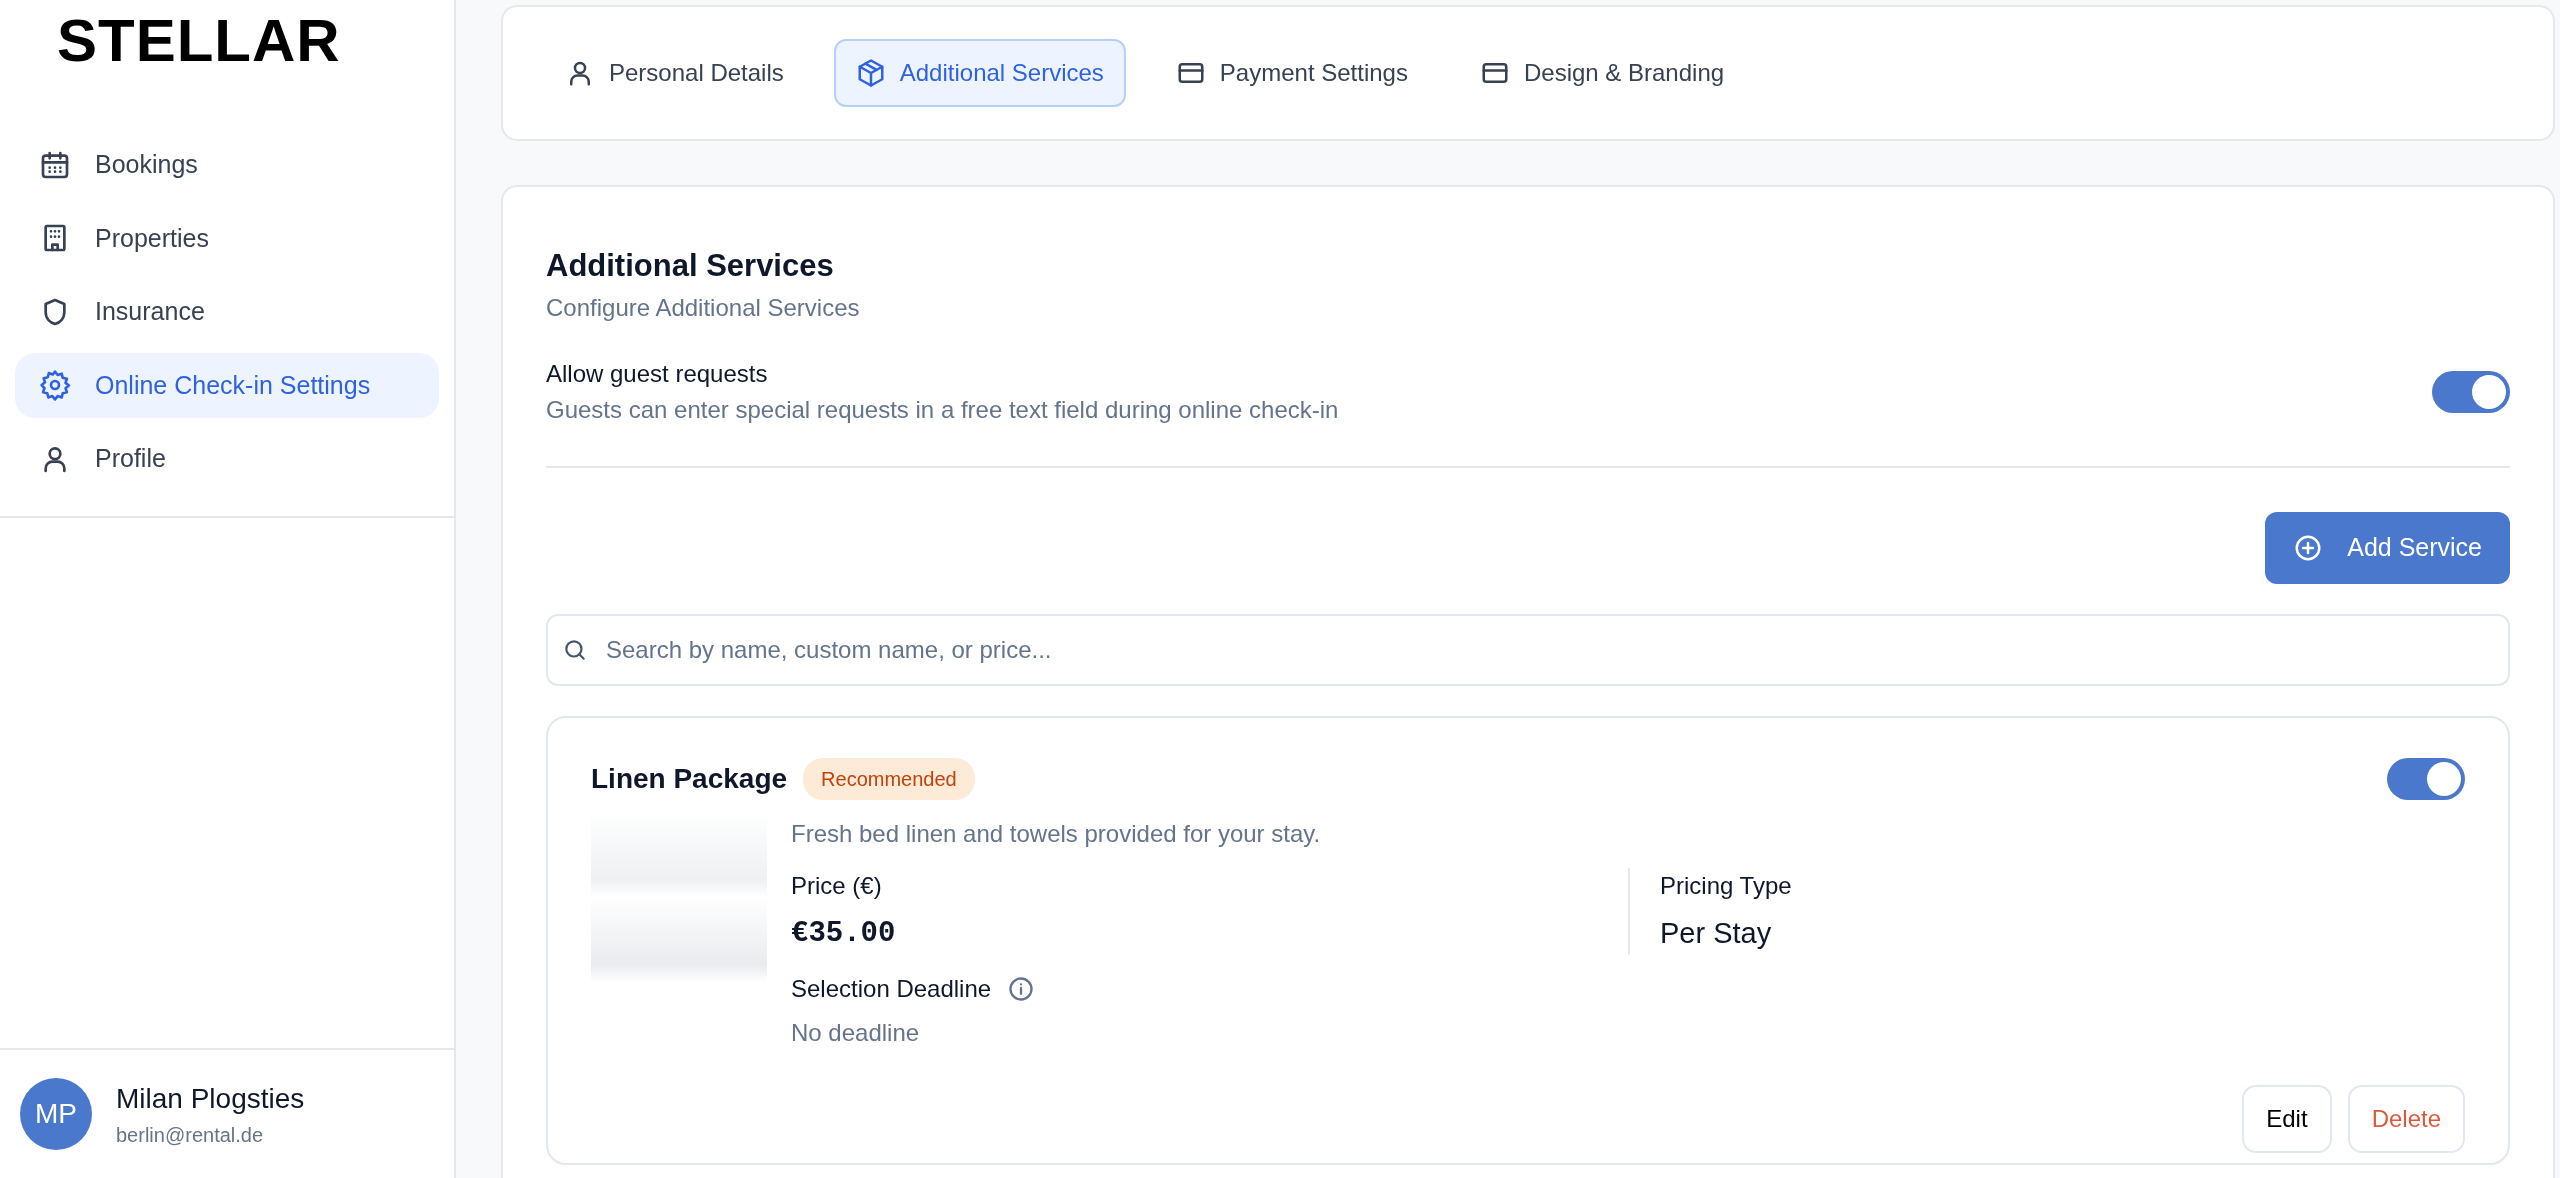 Image resolution: width=2560 pixels, height=1178 pixels. What do you see at coordinates (690, 266) in the screenshot?
I see `section-title: Additional Services` at bounding box center [690, 266].